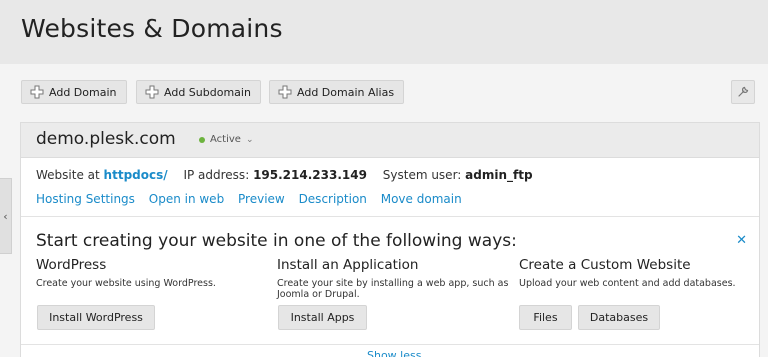  Describe the element at coordinates (346, 92) in the screenshot. I see `add-domain-alias-label: Add Domain Alias` at that location.